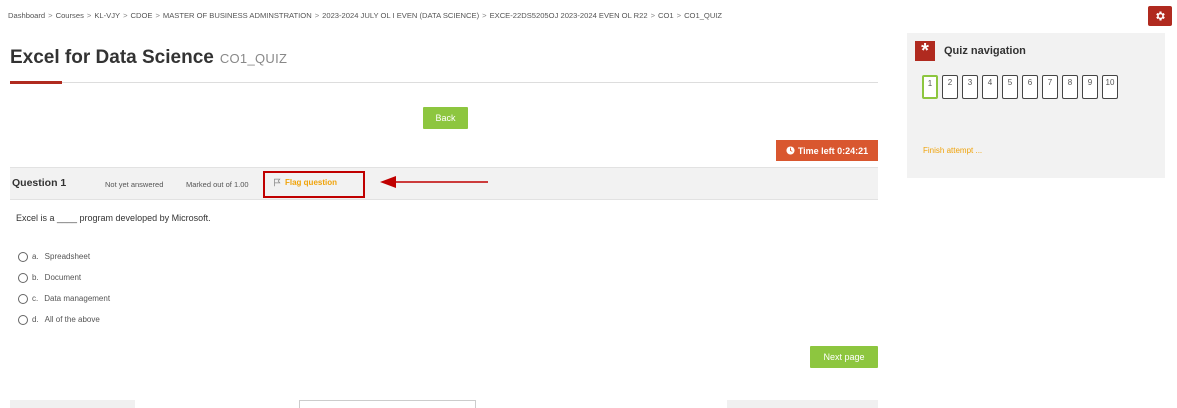  I want to click on course-title: Excel for Data Science, so click(112, 57).